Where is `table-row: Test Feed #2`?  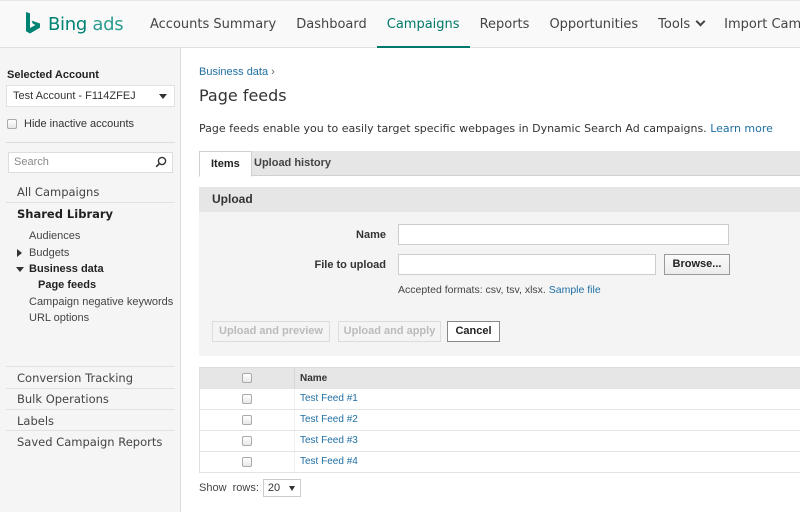 table-row: Test Feed #2 is located at coordinates (500, 420).